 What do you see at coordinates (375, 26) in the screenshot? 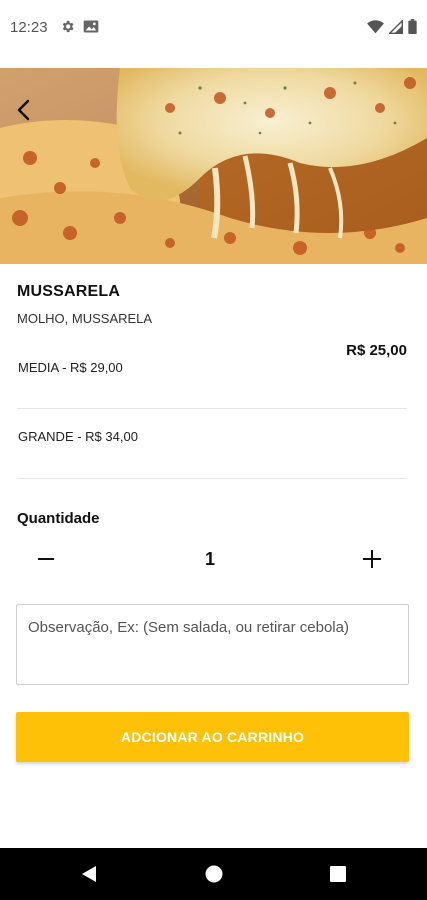
I see `wifi-icon` at bounding box center [375, 26].